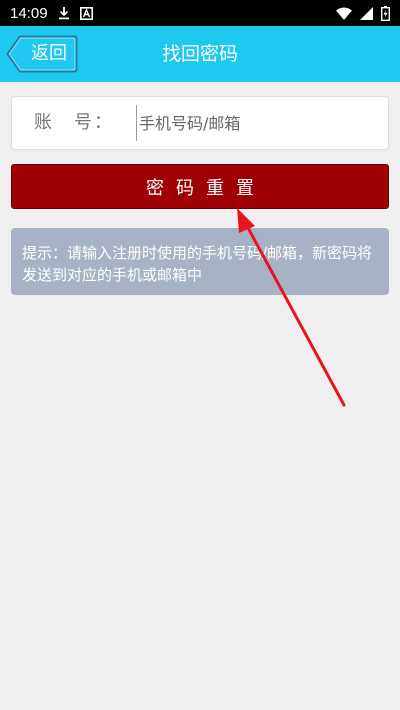  What do you see at coordinates (51, 13) in the screenshot?
I see `status-left: 14:09` at bounding box center [51, 13].